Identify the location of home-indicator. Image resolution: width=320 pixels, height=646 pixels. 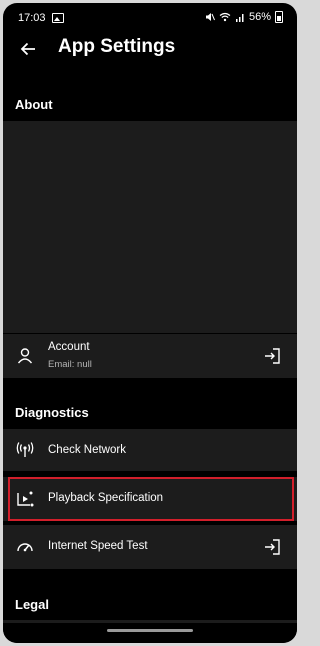
(150, 630).